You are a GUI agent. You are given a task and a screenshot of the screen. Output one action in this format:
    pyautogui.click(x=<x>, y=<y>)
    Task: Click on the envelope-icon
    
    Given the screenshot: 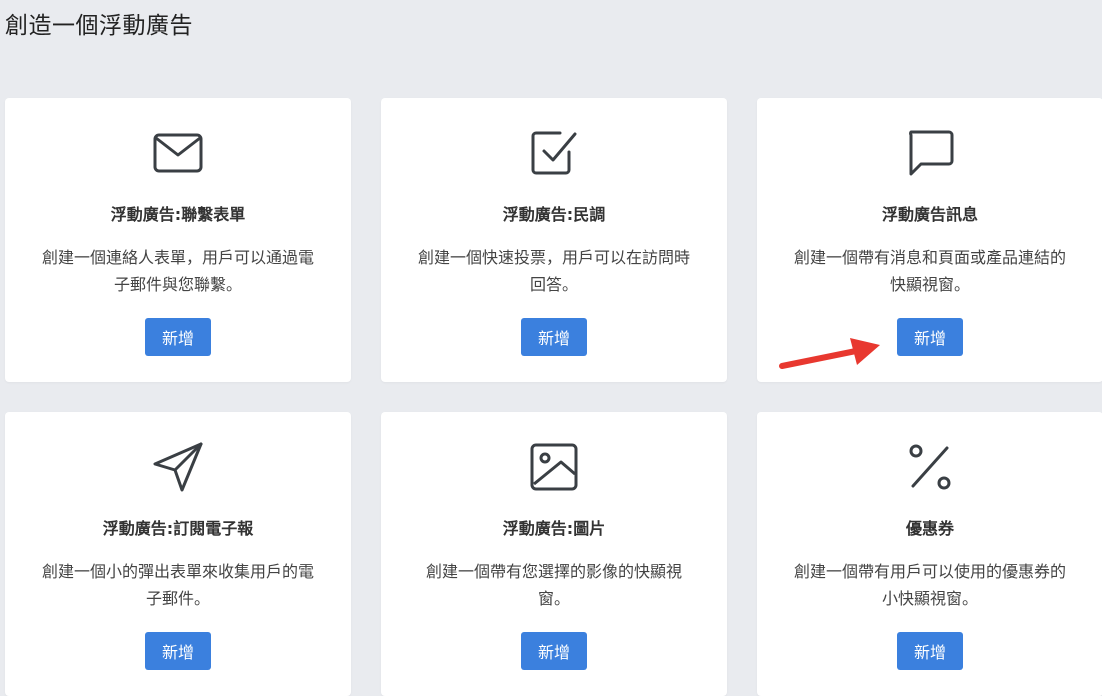 What is the action you would take?
    pyautogui.click(x=178, y=153)
    